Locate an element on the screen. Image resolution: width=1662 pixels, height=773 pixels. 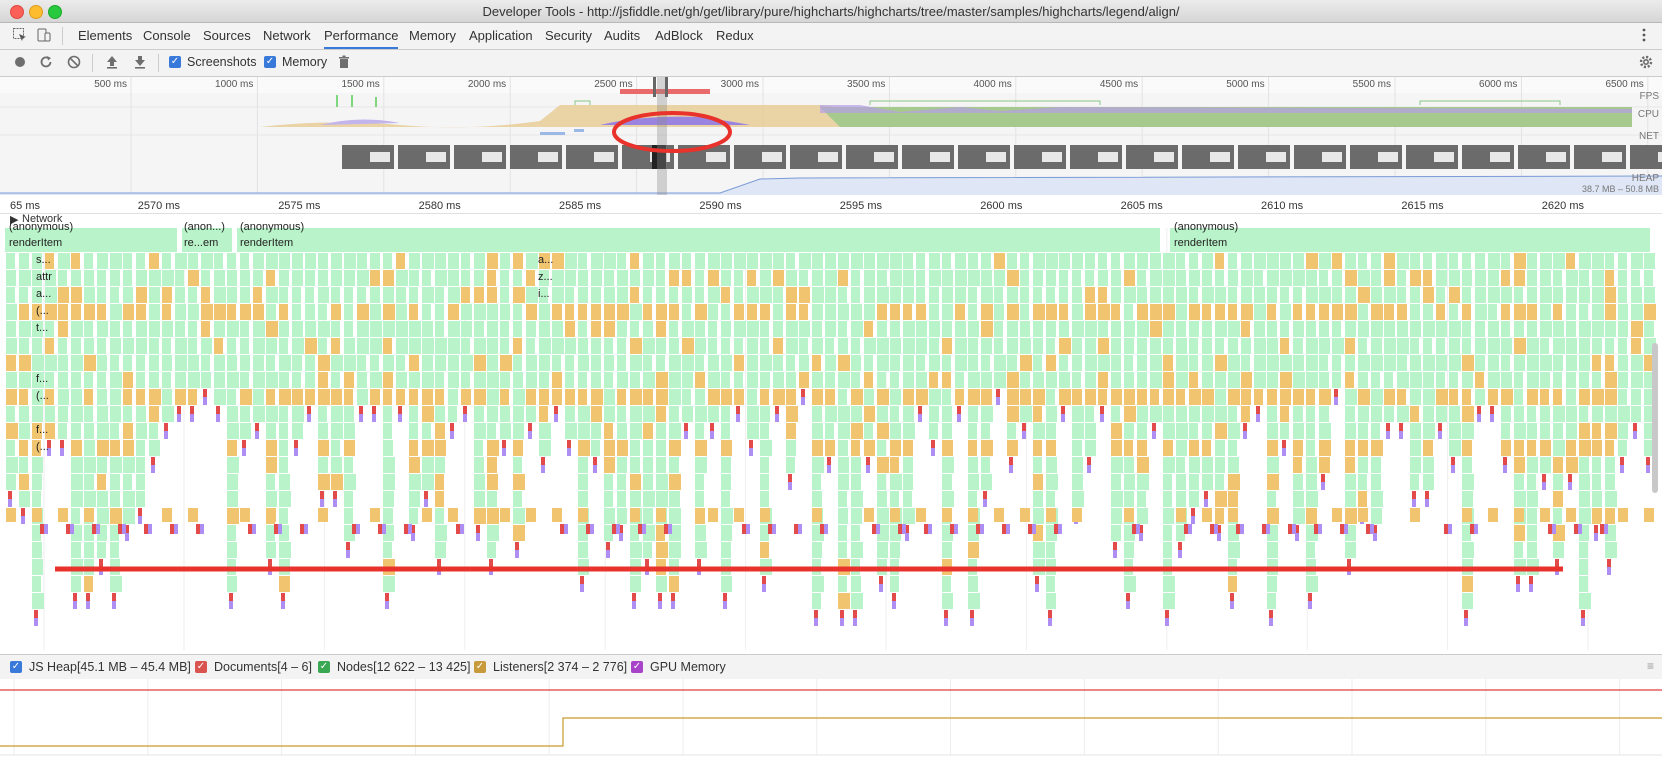
overview-tick-label: 6500 ms is located at coordinates (1624, 84).